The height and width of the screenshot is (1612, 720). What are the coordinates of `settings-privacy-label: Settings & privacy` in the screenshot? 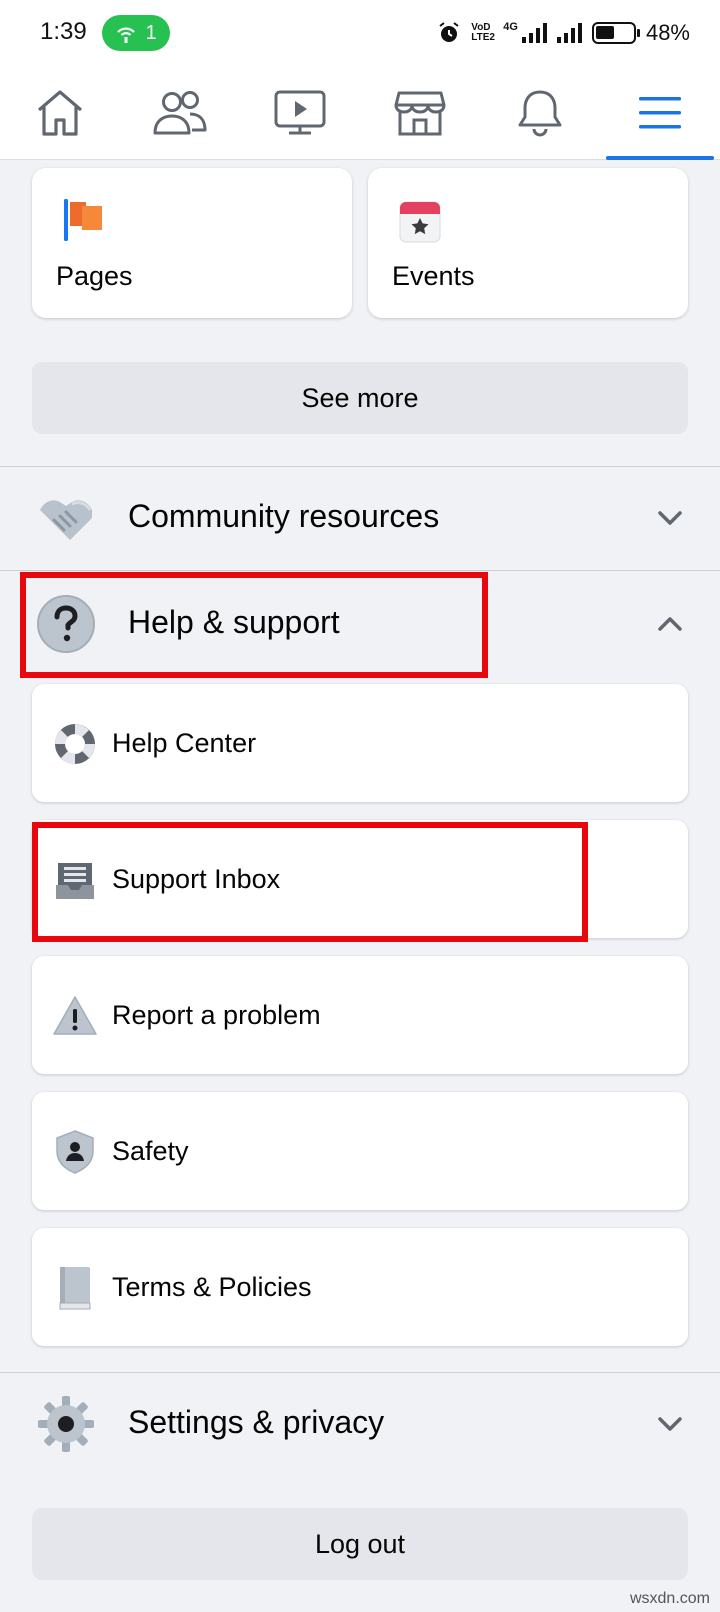 It's located at (256, 1422).